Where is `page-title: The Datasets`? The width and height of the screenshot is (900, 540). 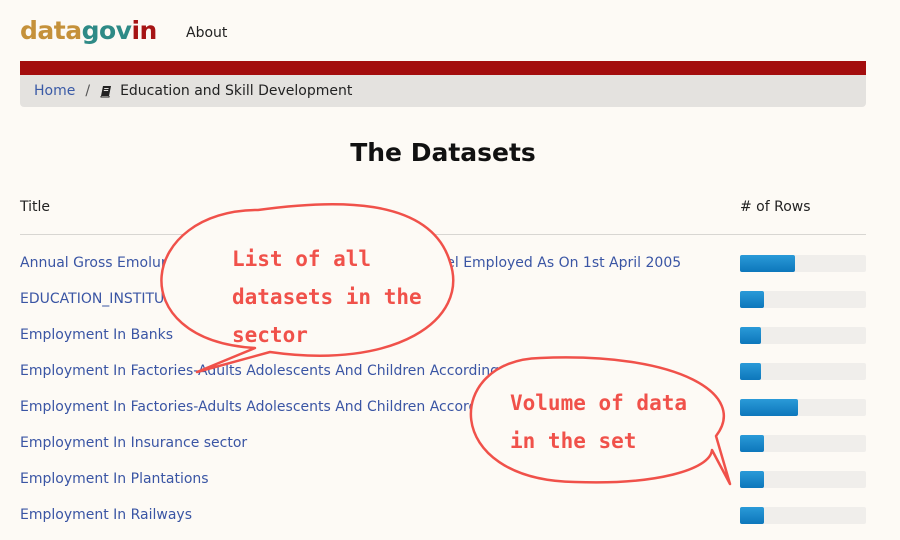 page-title: The Datasets is located at coordinates (443, 152).